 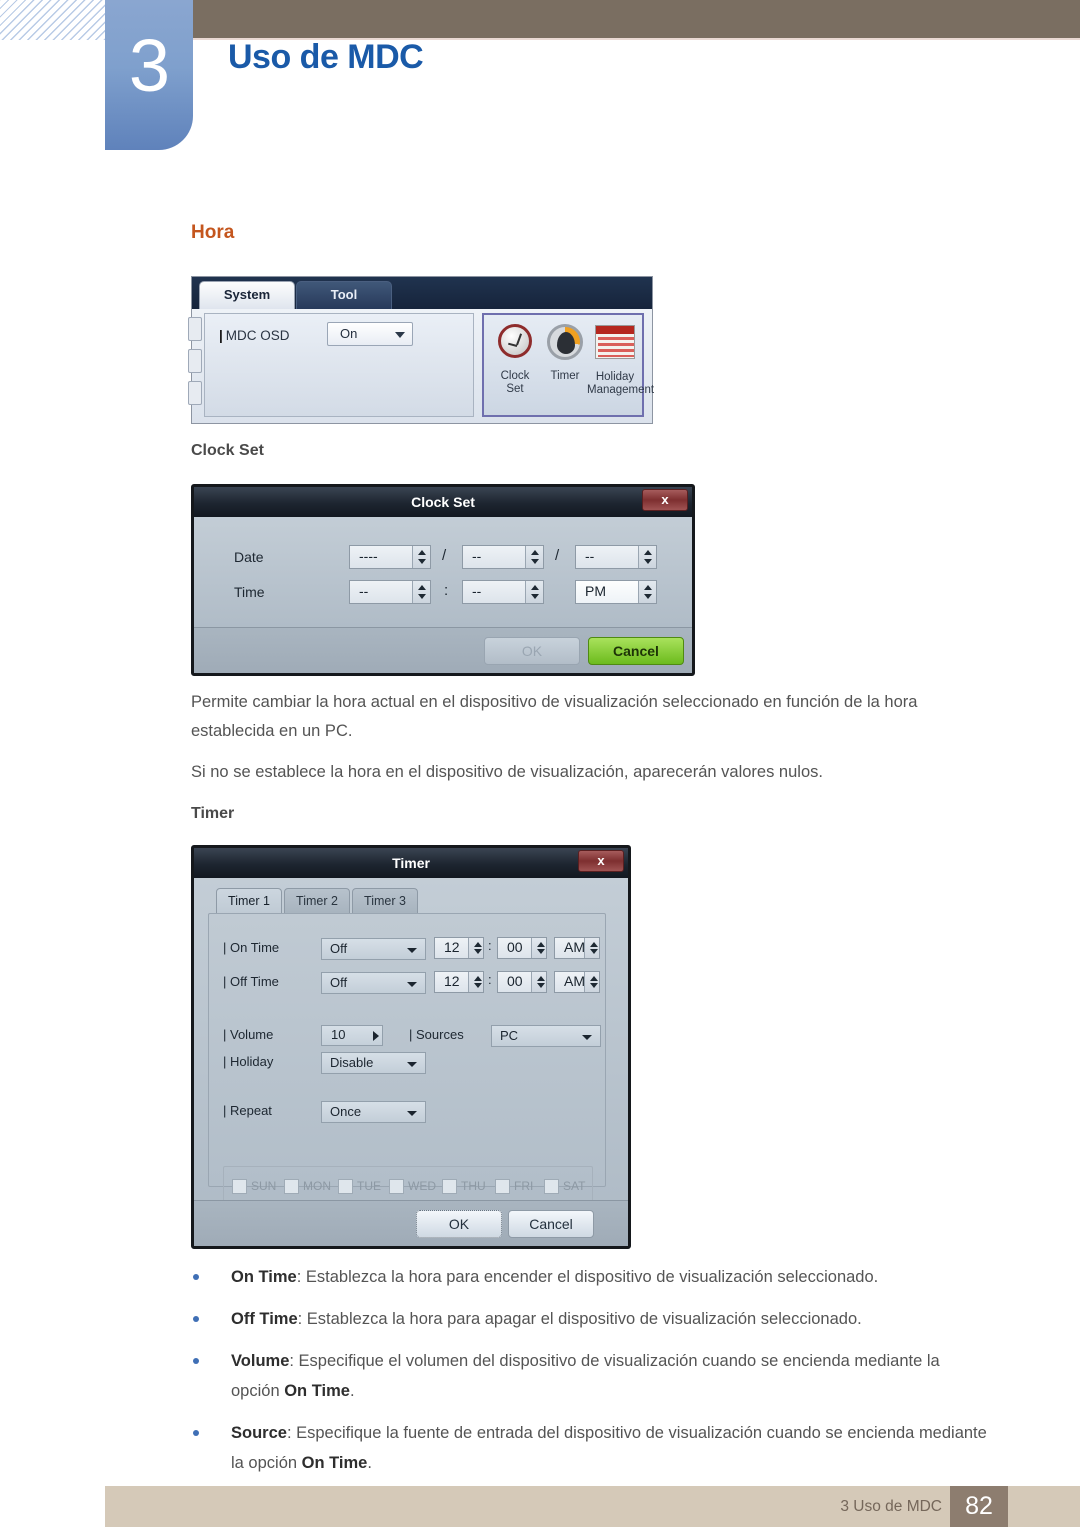 I want to click on holiday-dropdown: Disable, so click(x=373, y=1063).